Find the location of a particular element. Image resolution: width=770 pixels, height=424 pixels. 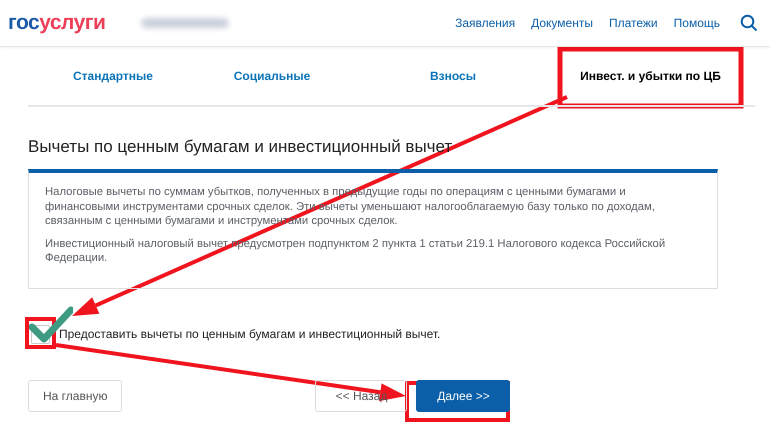

tab: Стандартные is located at coordinates (113, 76).